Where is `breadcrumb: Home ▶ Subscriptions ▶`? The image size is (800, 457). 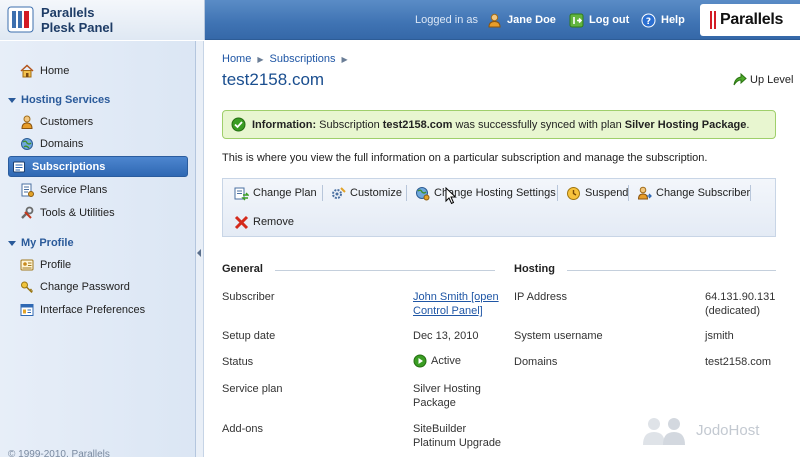 breadcrumb: Home ▶ Subscriptions ▶ is located at coordinates (288, 59).